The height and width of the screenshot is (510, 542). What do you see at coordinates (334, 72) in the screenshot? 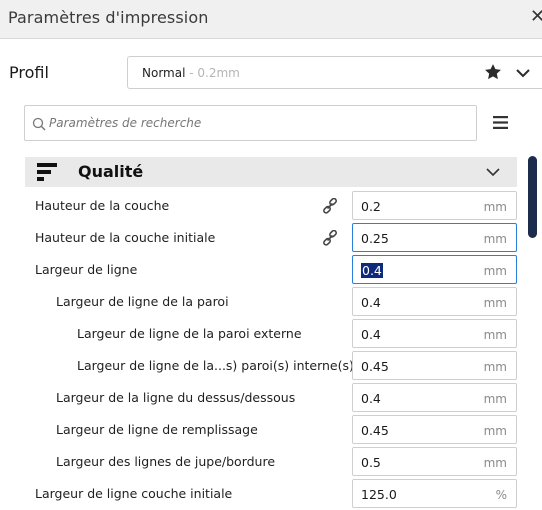
I see `profile-dropdown: Normal - 0.2mm` at bounding box center [334, 72].